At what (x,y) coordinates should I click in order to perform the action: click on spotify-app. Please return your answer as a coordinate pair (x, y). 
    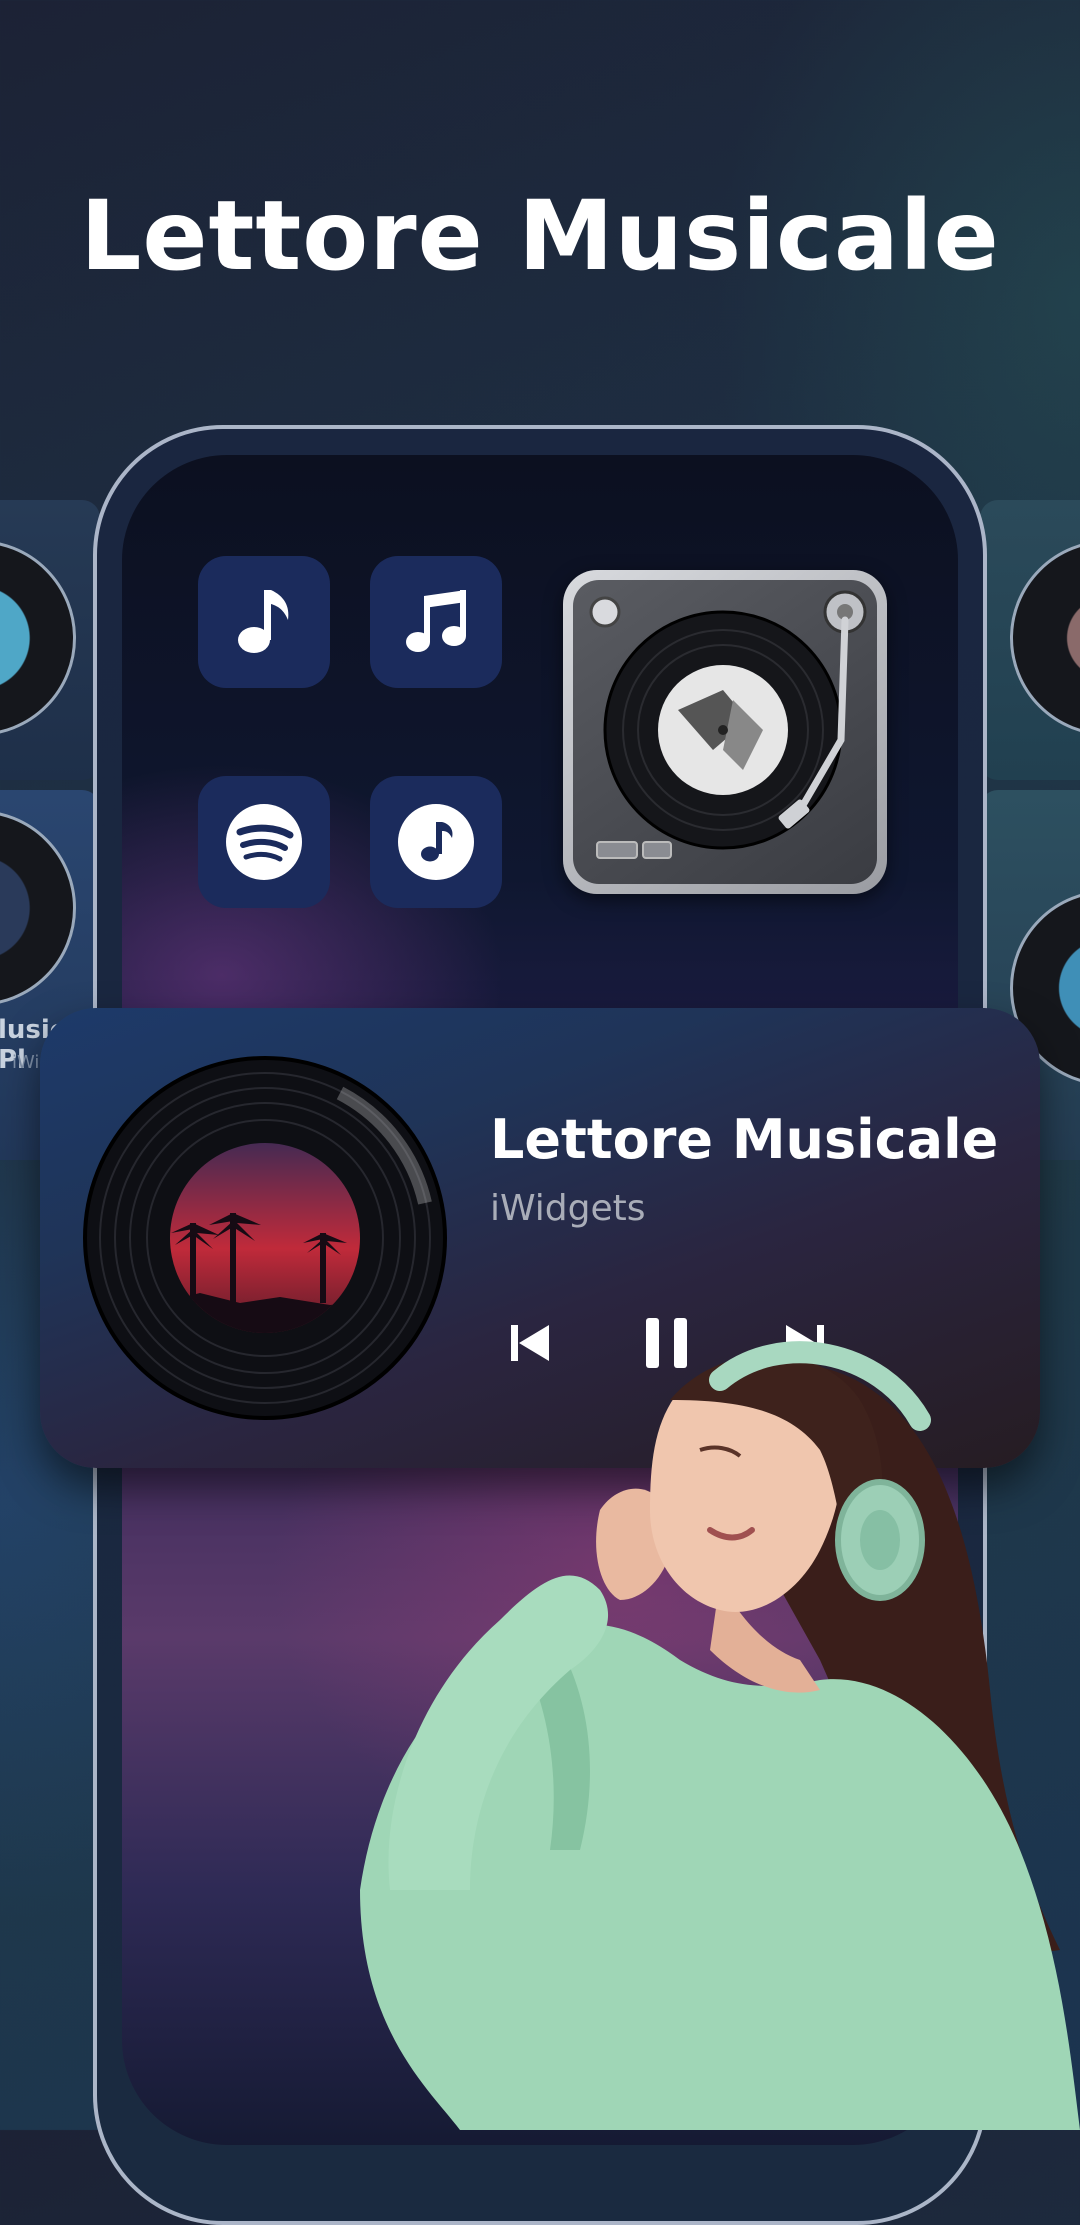
    Looking at the image, I should click on (264, 842).